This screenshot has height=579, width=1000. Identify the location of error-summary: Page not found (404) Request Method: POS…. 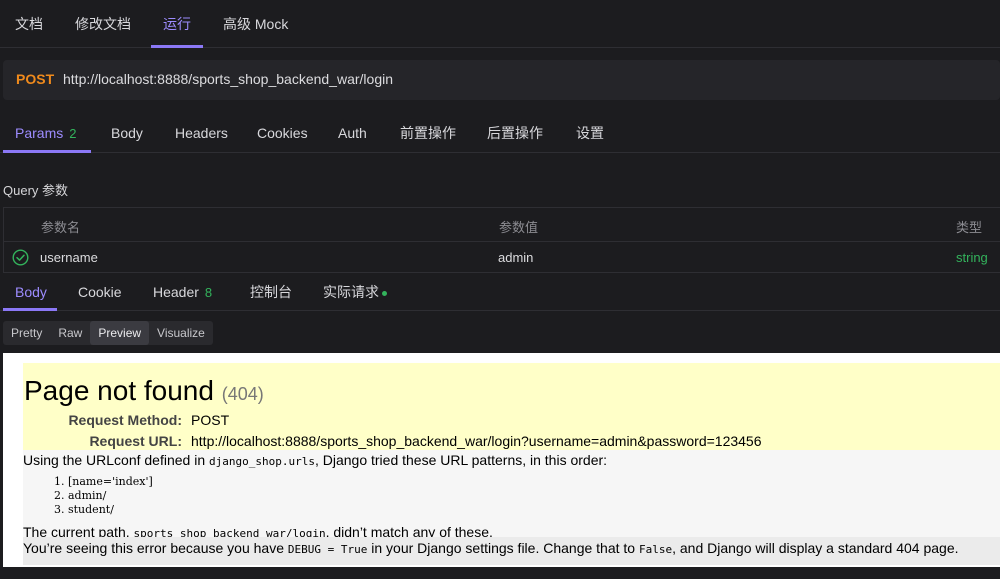
(511, 406).